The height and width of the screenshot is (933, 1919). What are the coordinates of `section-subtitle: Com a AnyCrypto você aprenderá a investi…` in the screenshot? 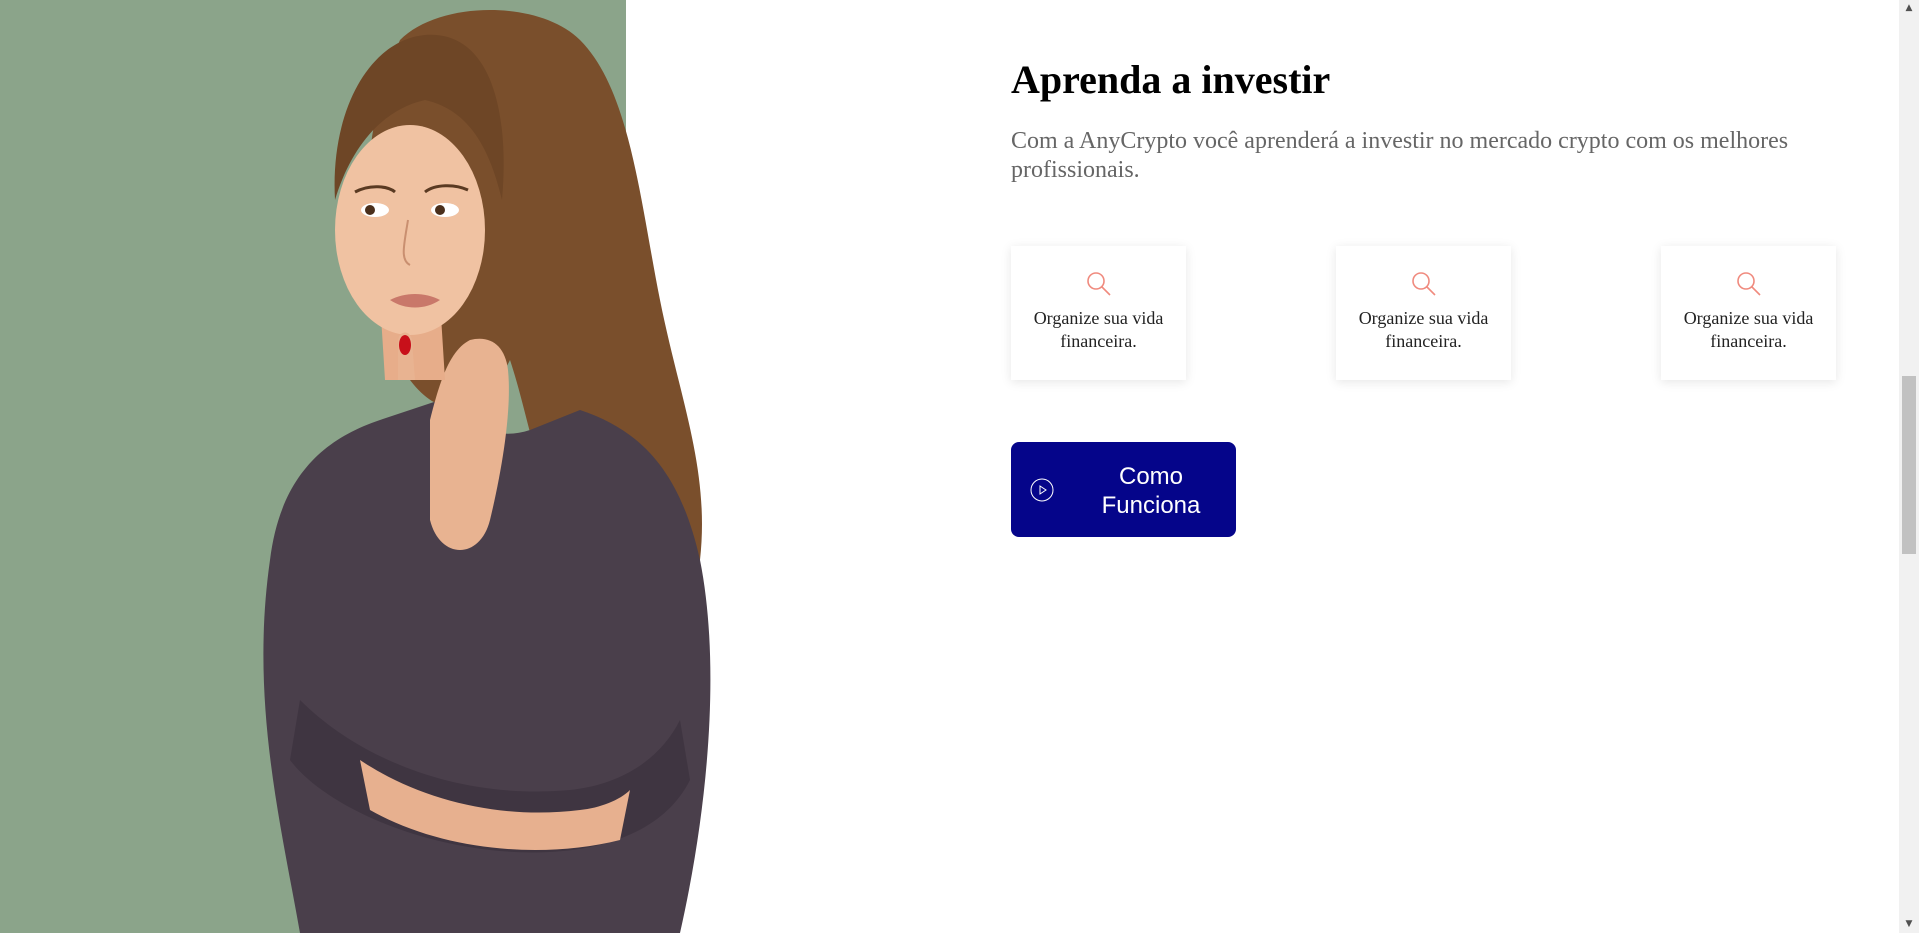 It's located at (1400, 155).